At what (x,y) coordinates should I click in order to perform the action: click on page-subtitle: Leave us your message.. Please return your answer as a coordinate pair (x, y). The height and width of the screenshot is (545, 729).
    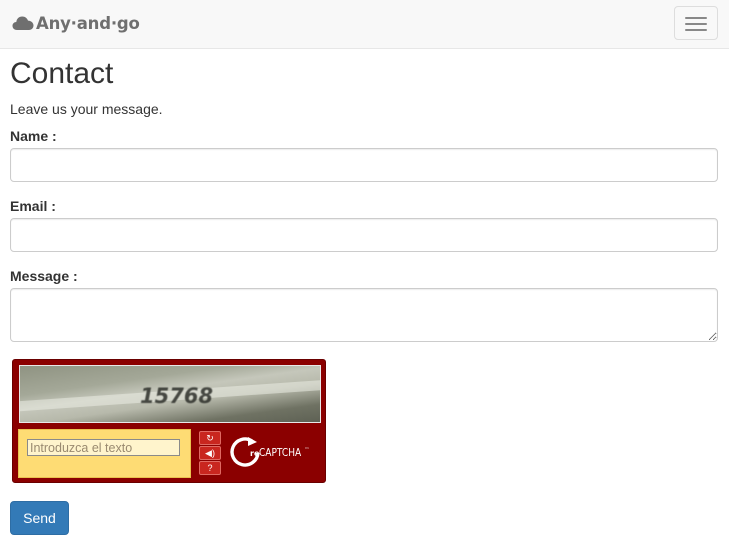
    Looking at the image, I should click on (86, 109).